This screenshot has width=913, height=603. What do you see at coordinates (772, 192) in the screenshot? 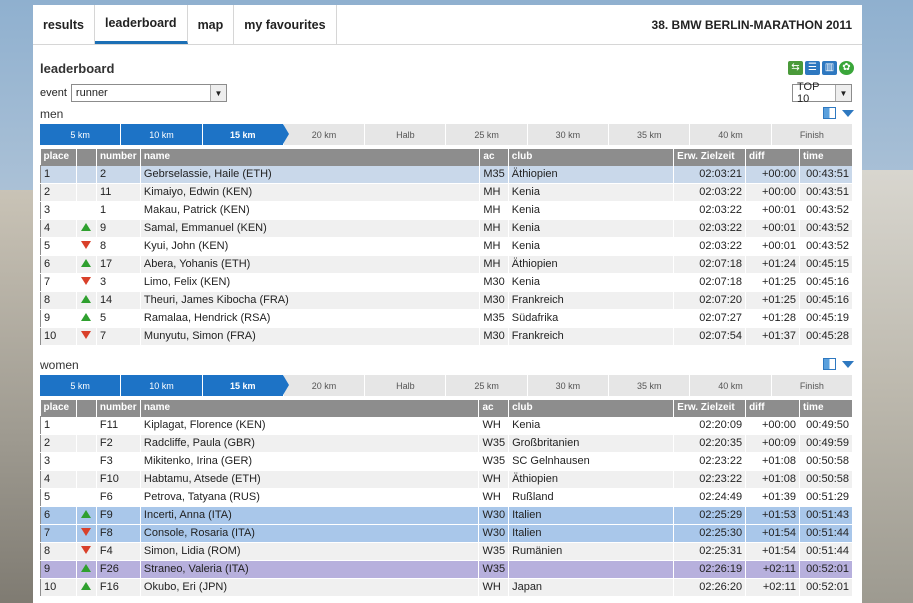
I see `cell-diff: +00:00` at bounding box center [772, 192].